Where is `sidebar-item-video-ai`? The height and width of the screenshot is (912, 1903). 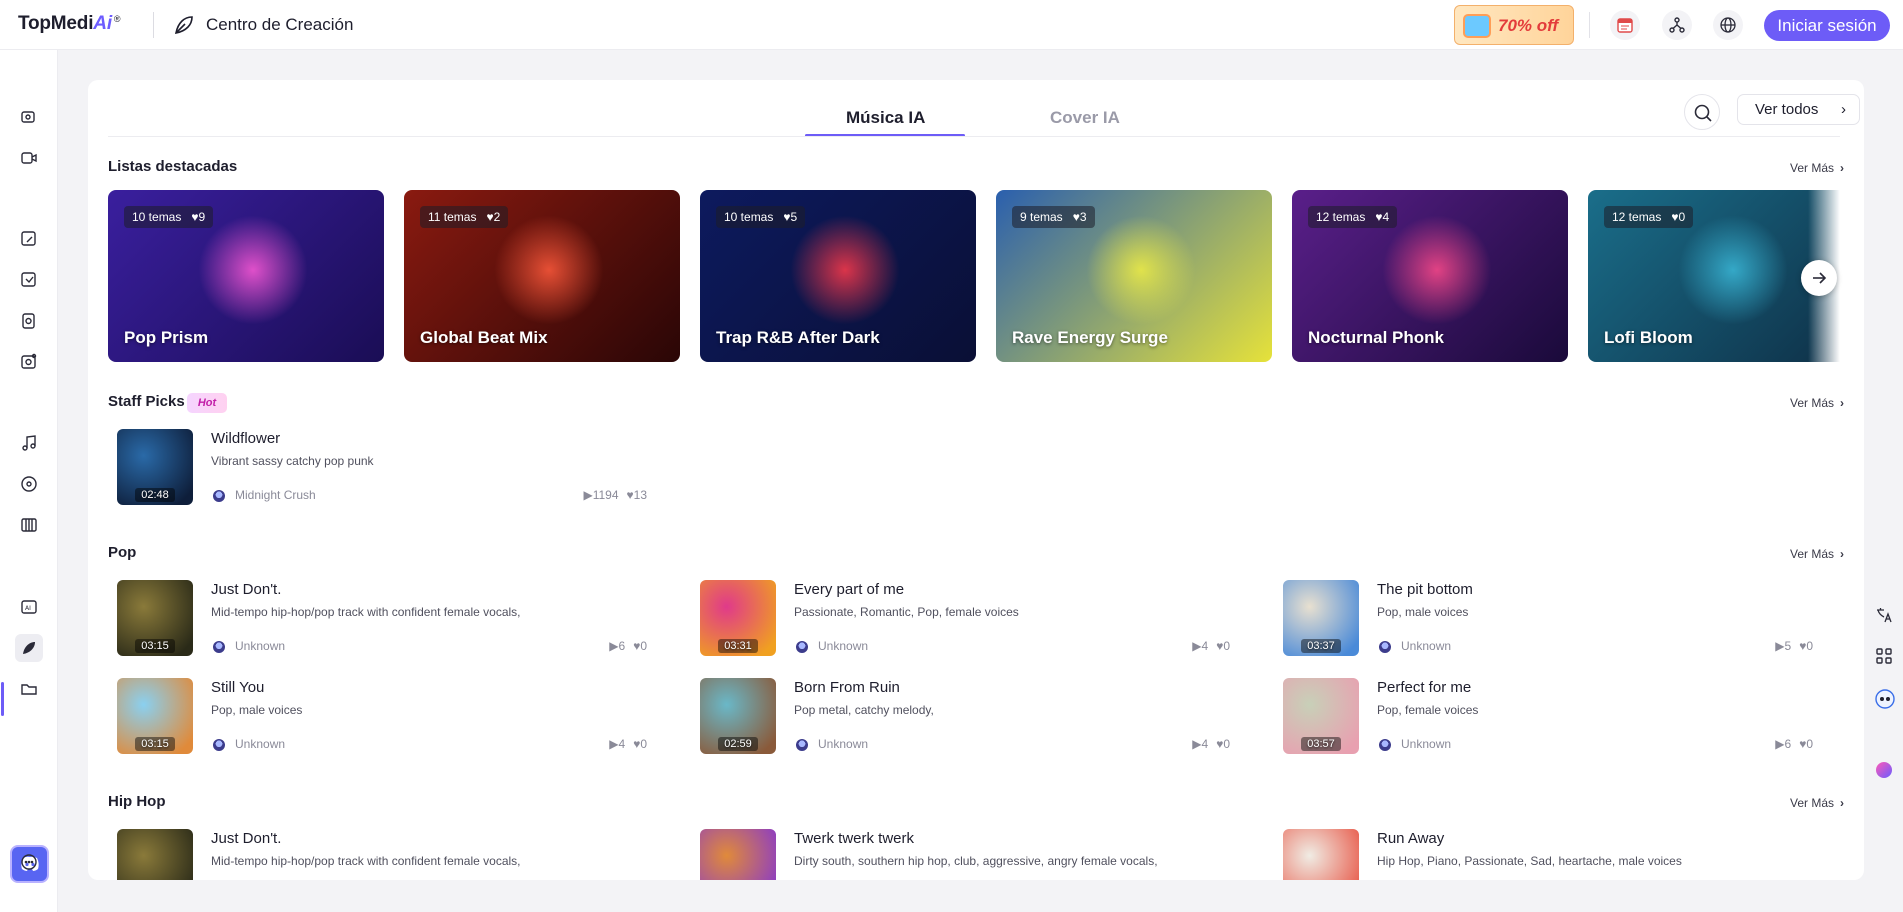 sidebar-item-video-ai is located at coordinates (29, 117).